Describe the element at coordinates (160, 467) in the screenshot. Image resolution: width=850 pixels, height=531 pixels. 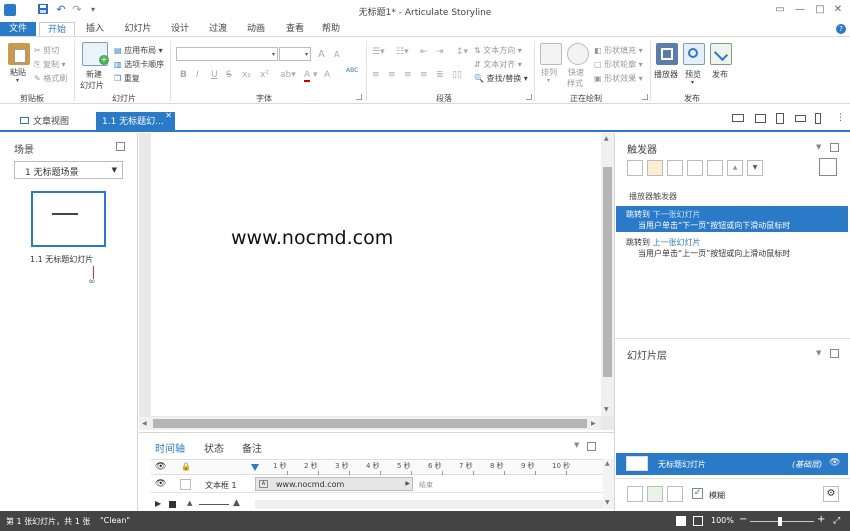
I see `visibility-all-icon: 👁` at that location.